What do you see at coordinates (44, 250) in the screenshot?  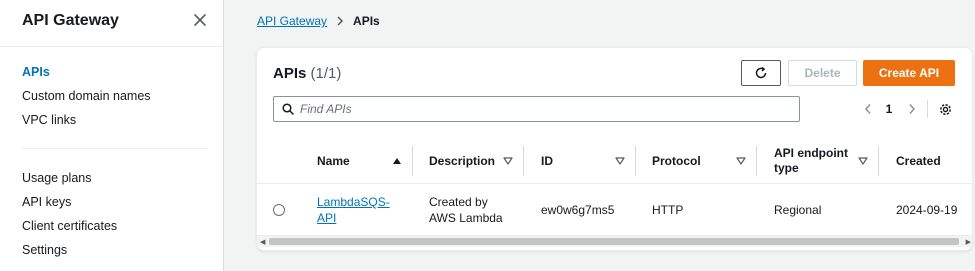 I see `sidebar-item-settings: Settings` at bounding box center [44, 250].